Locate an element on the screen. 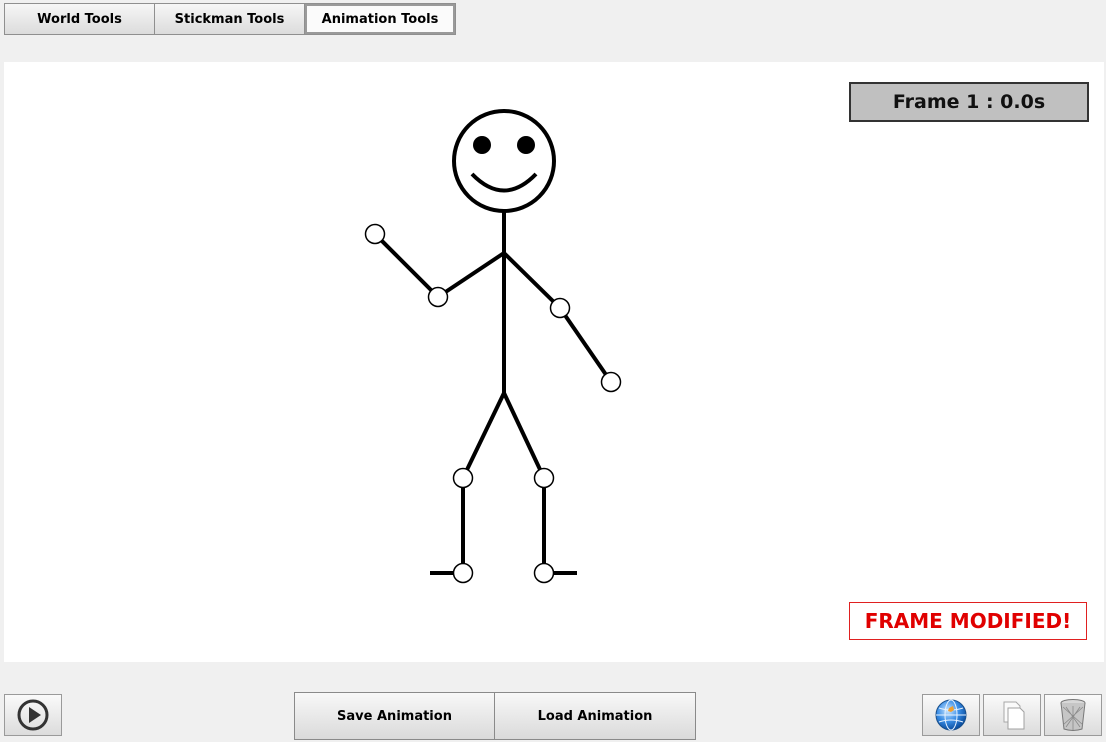 The image size is (1106, 742). stickman-right-eye is located at coordinates (526, 145).